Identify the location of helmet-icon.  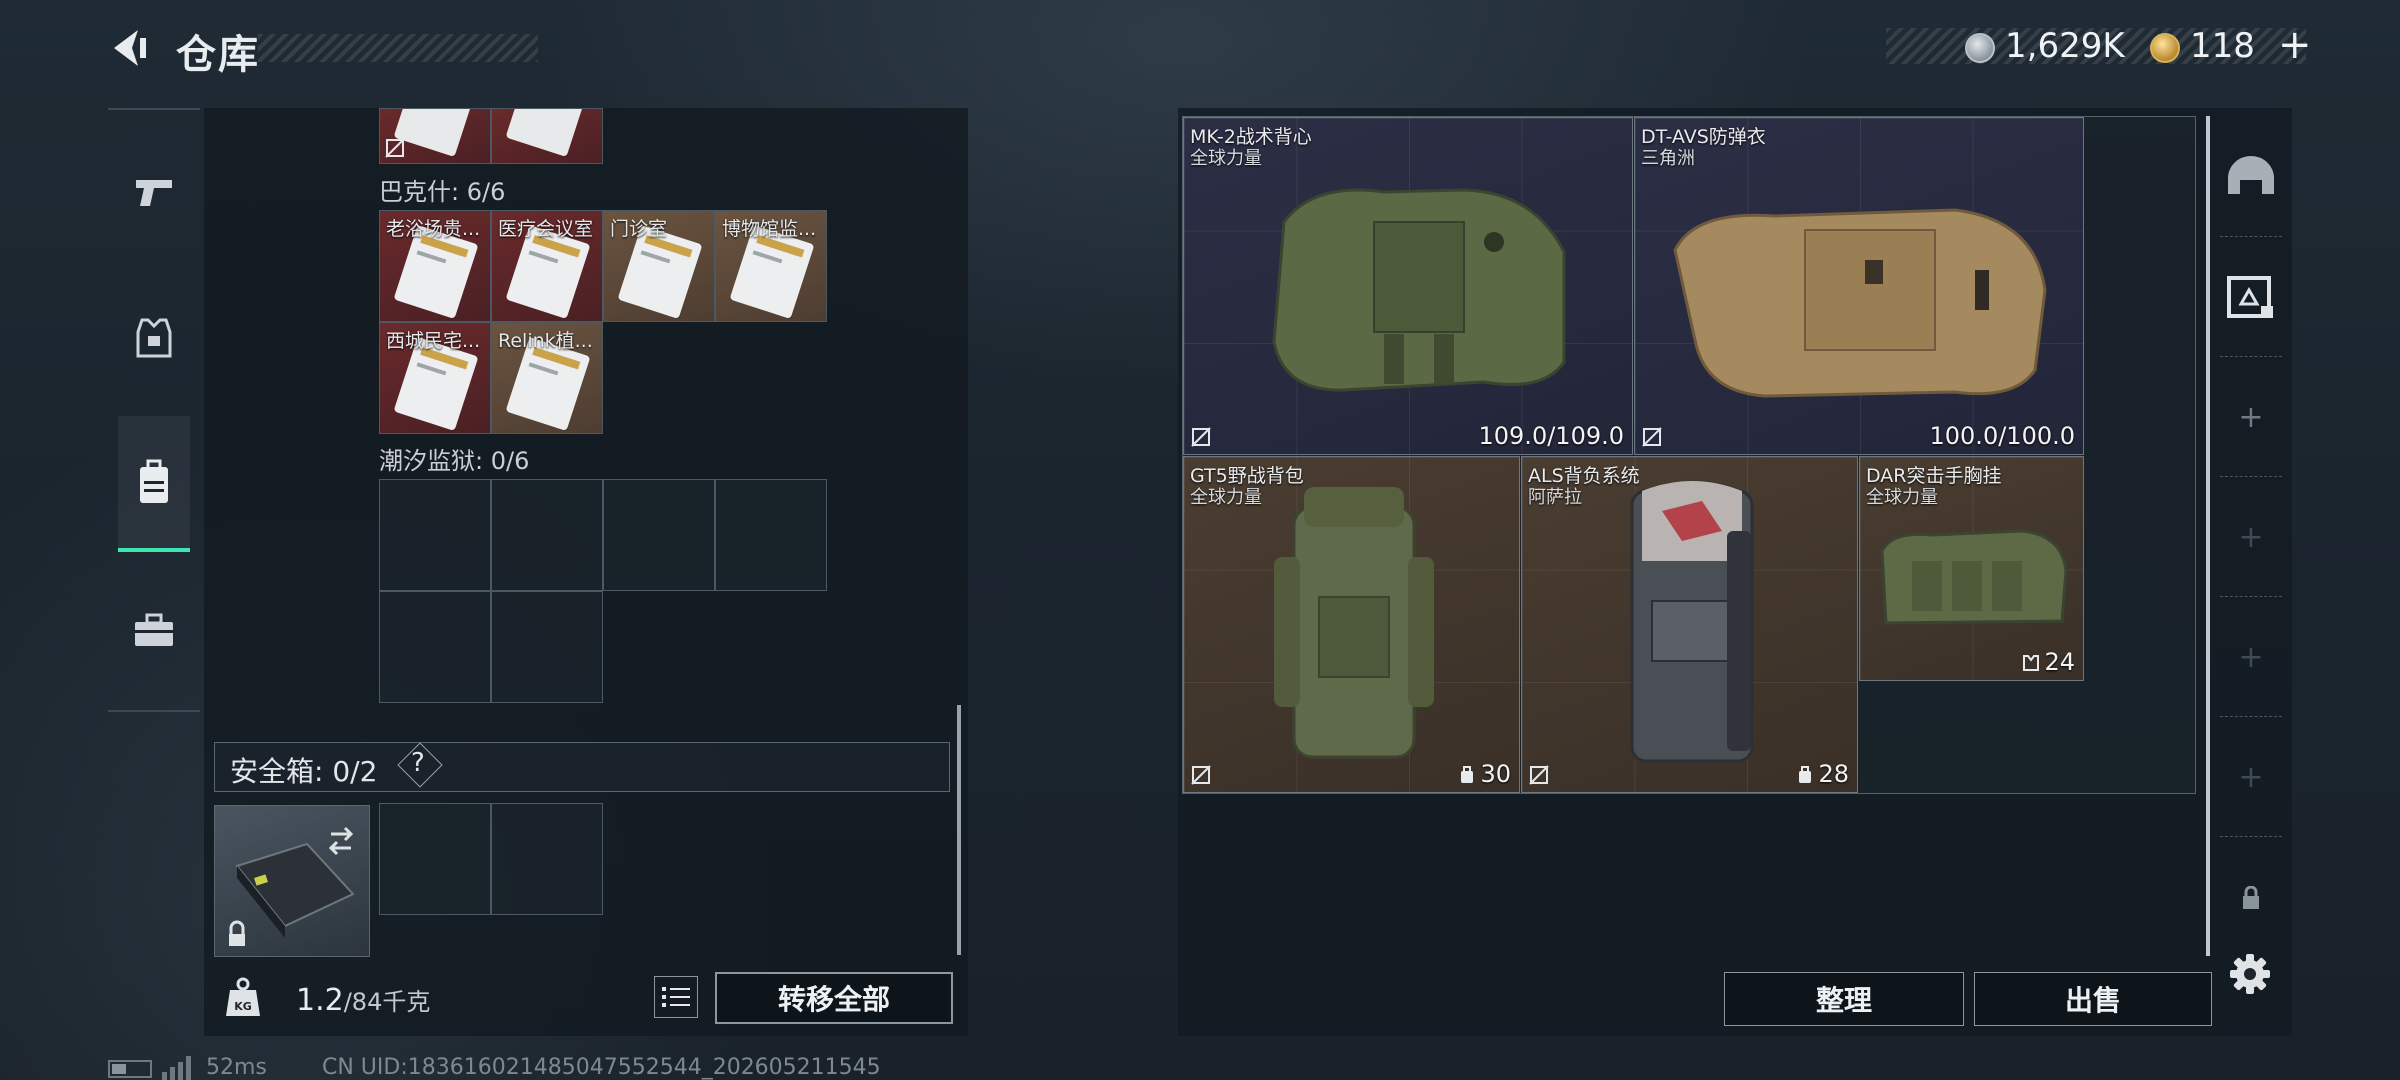
(2251, 175).